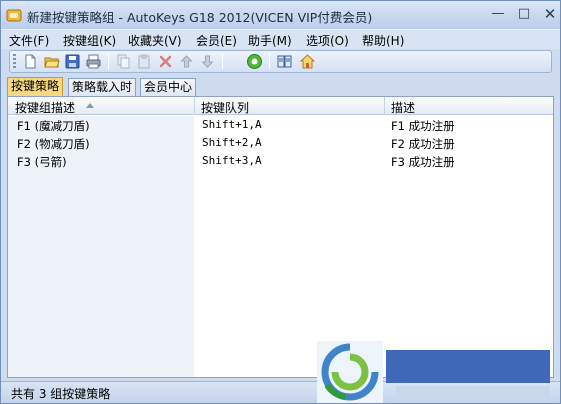 This screenshot has width=561, height=404. What do you see at coordinates (254, 61) in the screenshot?
I see `run-icon` at bounding box center [254, 61].